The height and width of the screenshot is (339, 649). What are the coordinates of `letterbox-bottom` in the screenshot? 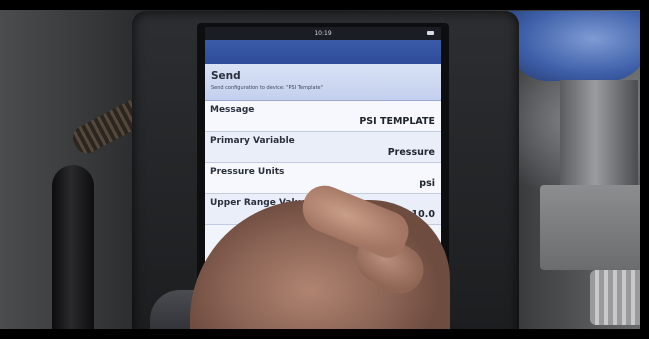 It's located at (324, 334).